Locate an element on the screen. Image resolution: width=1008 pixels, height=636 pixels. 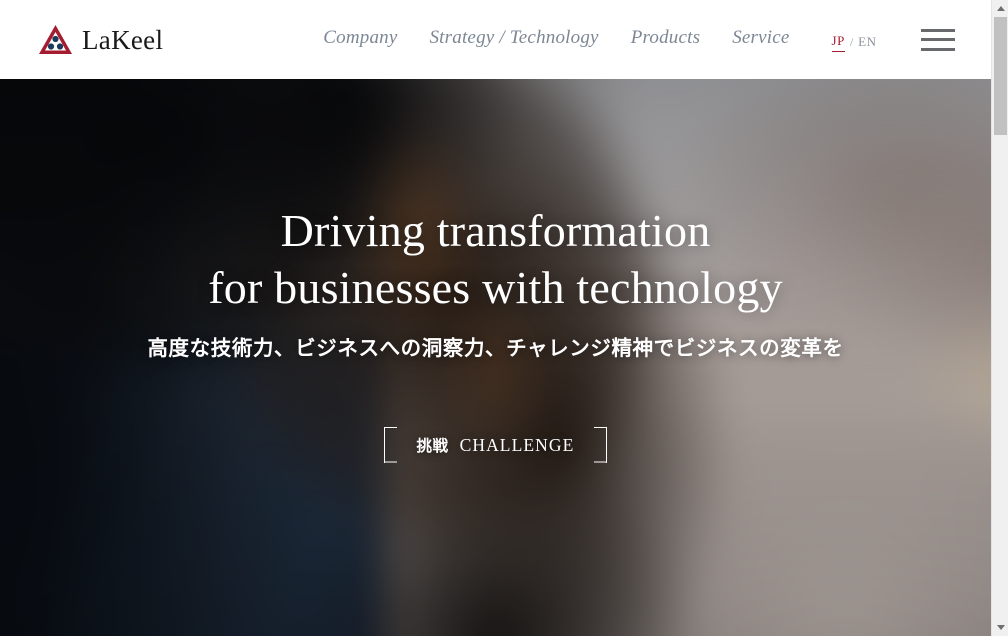
hero-title-line-1: Driving transformation is located at coordinates (495, 230).